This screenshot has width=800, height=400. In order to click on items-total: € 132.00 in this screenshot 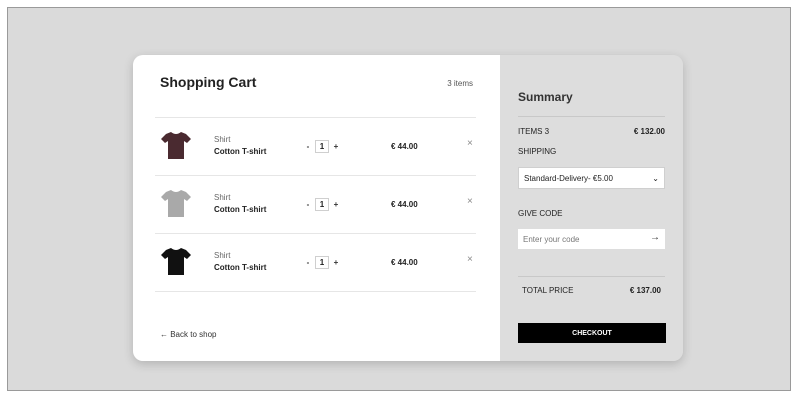, I will do `click(649, 131)`.